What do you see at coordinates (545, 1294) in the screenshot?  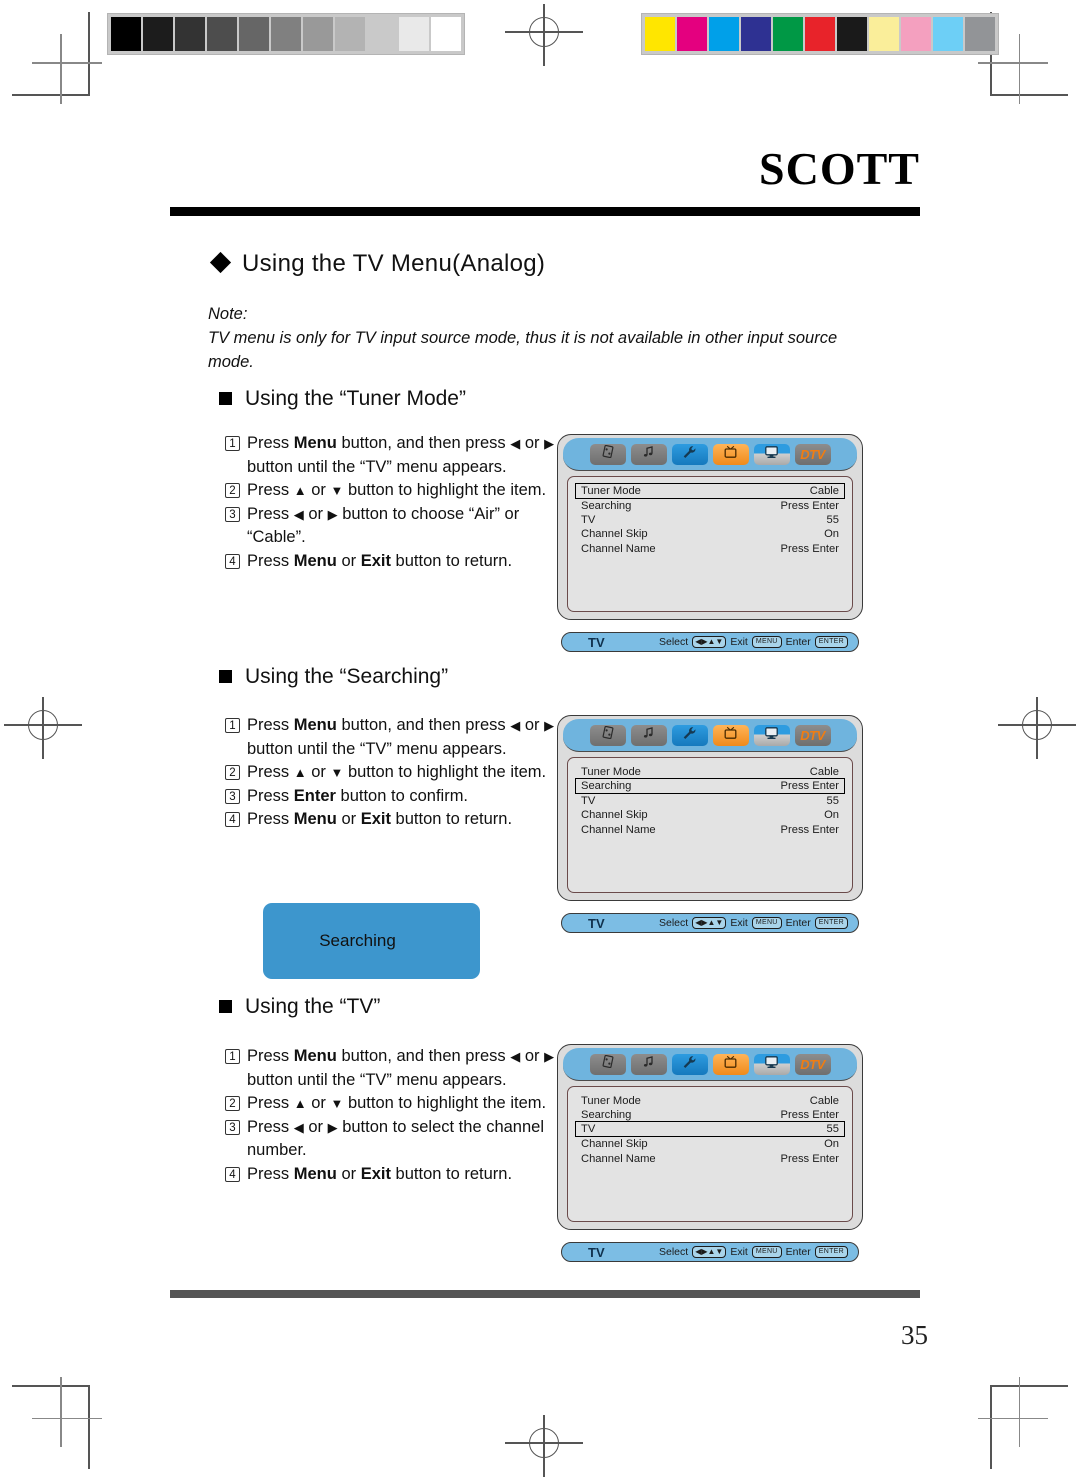 I see `footer-rule` at bounding box center [545, 1294].